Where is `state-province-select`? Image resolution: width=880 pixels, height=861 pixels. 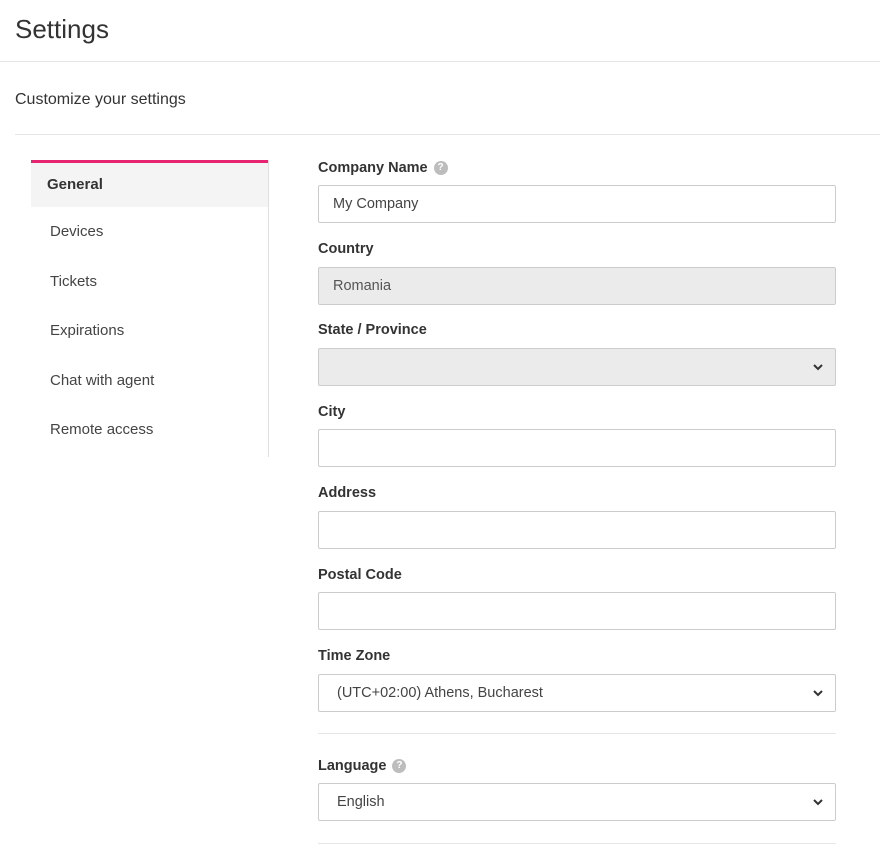 state-province-select is located at coordinates (577, 367).